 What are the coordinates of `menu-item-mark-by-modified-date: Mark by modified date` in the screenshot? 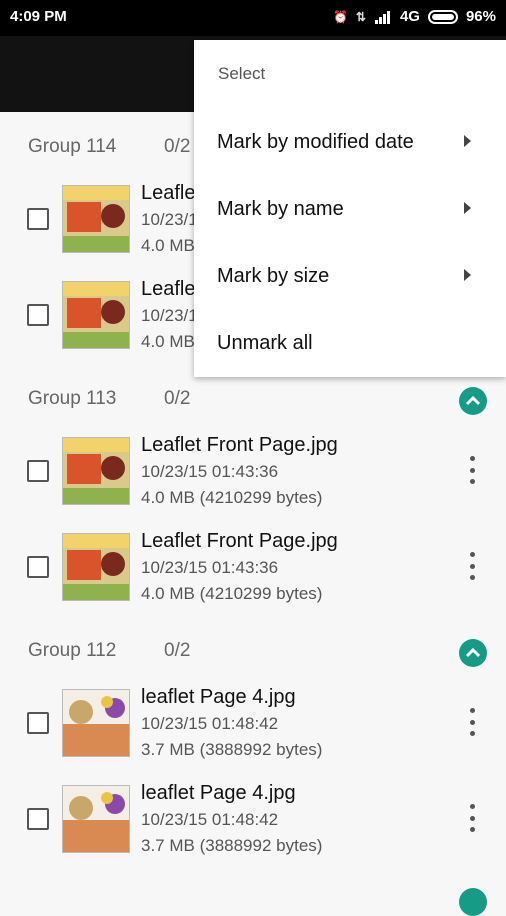 It's located at (350, 143).